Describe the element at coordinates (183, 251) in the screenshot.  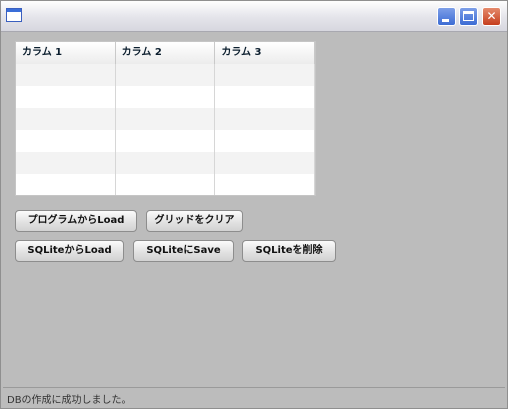
I see `save-to-sqlite-button: SQLiteにSave` at that location.